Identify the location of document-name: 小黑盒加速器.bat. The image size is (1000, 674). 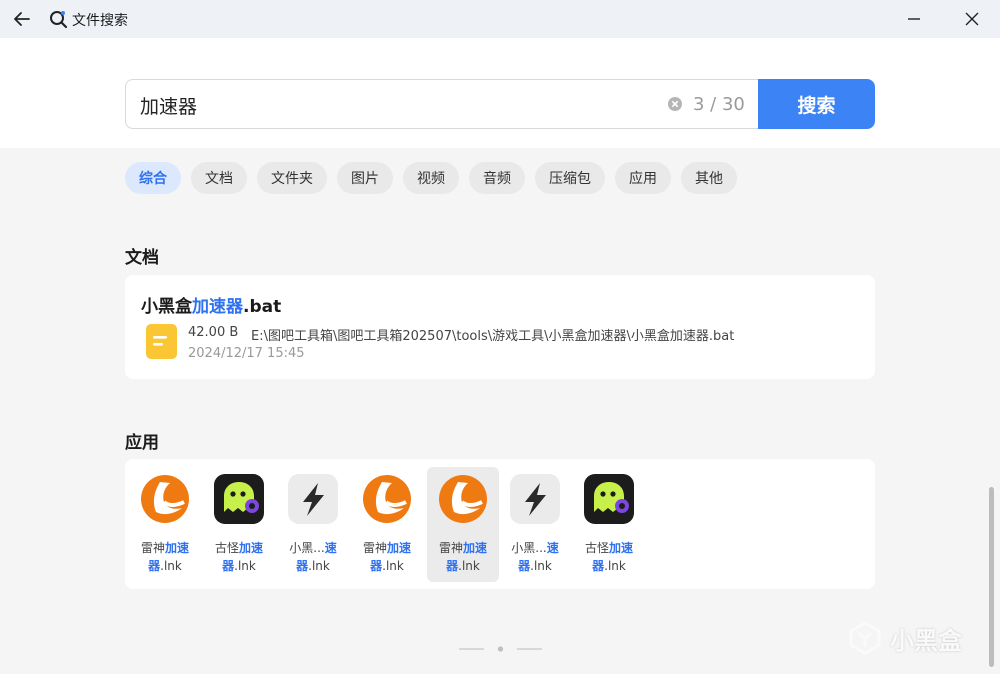
(211, 307).